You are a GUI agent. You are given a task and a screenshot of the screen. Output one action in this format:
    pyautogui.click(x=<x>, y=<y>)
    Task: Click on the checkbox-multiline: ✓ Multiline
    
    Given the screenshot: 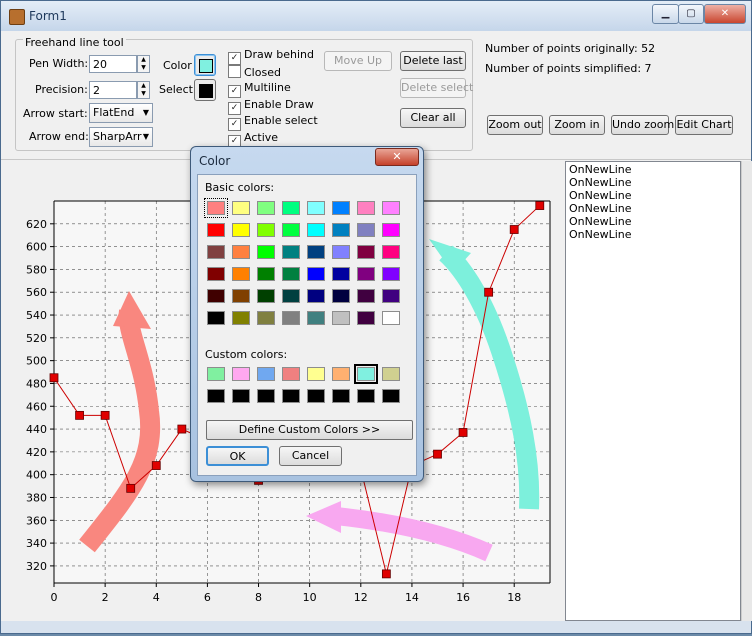 What is the action you would take?
    pyautogui.click(x=259, y=90)
    